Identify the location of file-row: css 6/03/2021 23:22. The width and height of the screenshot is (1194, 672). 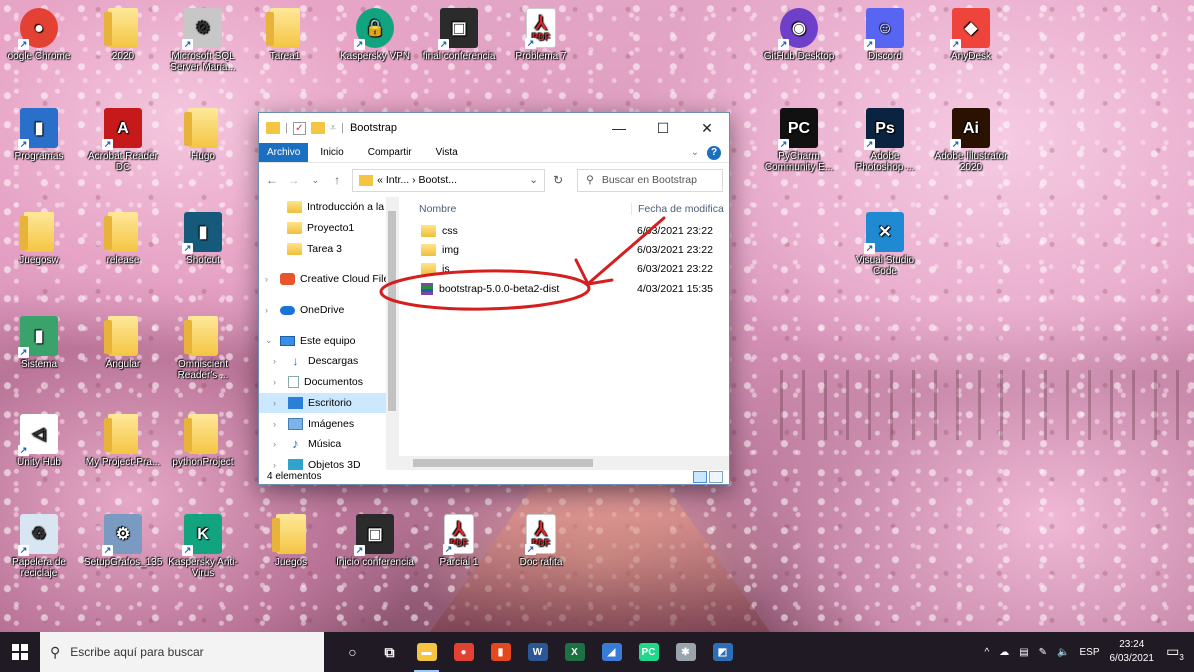
(564, 230).